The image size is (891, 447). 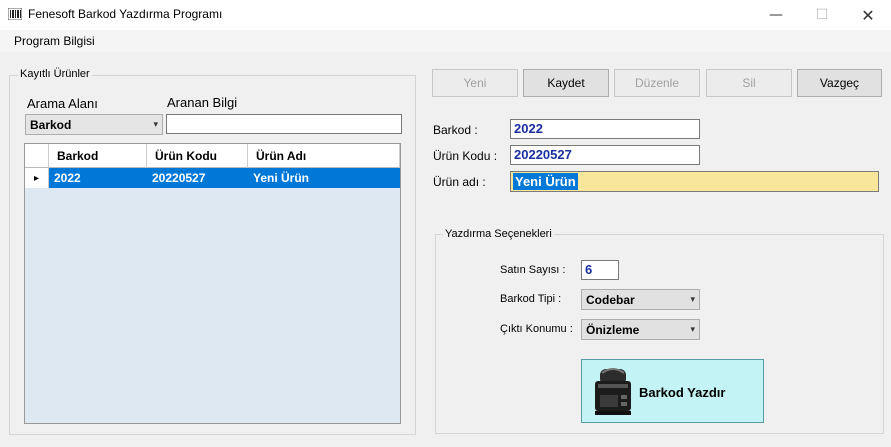 What do you see at coordinates (98, 156) in the screenshot?
I see `column-header-barkod: Barkod` at bounding box center [98, 156].